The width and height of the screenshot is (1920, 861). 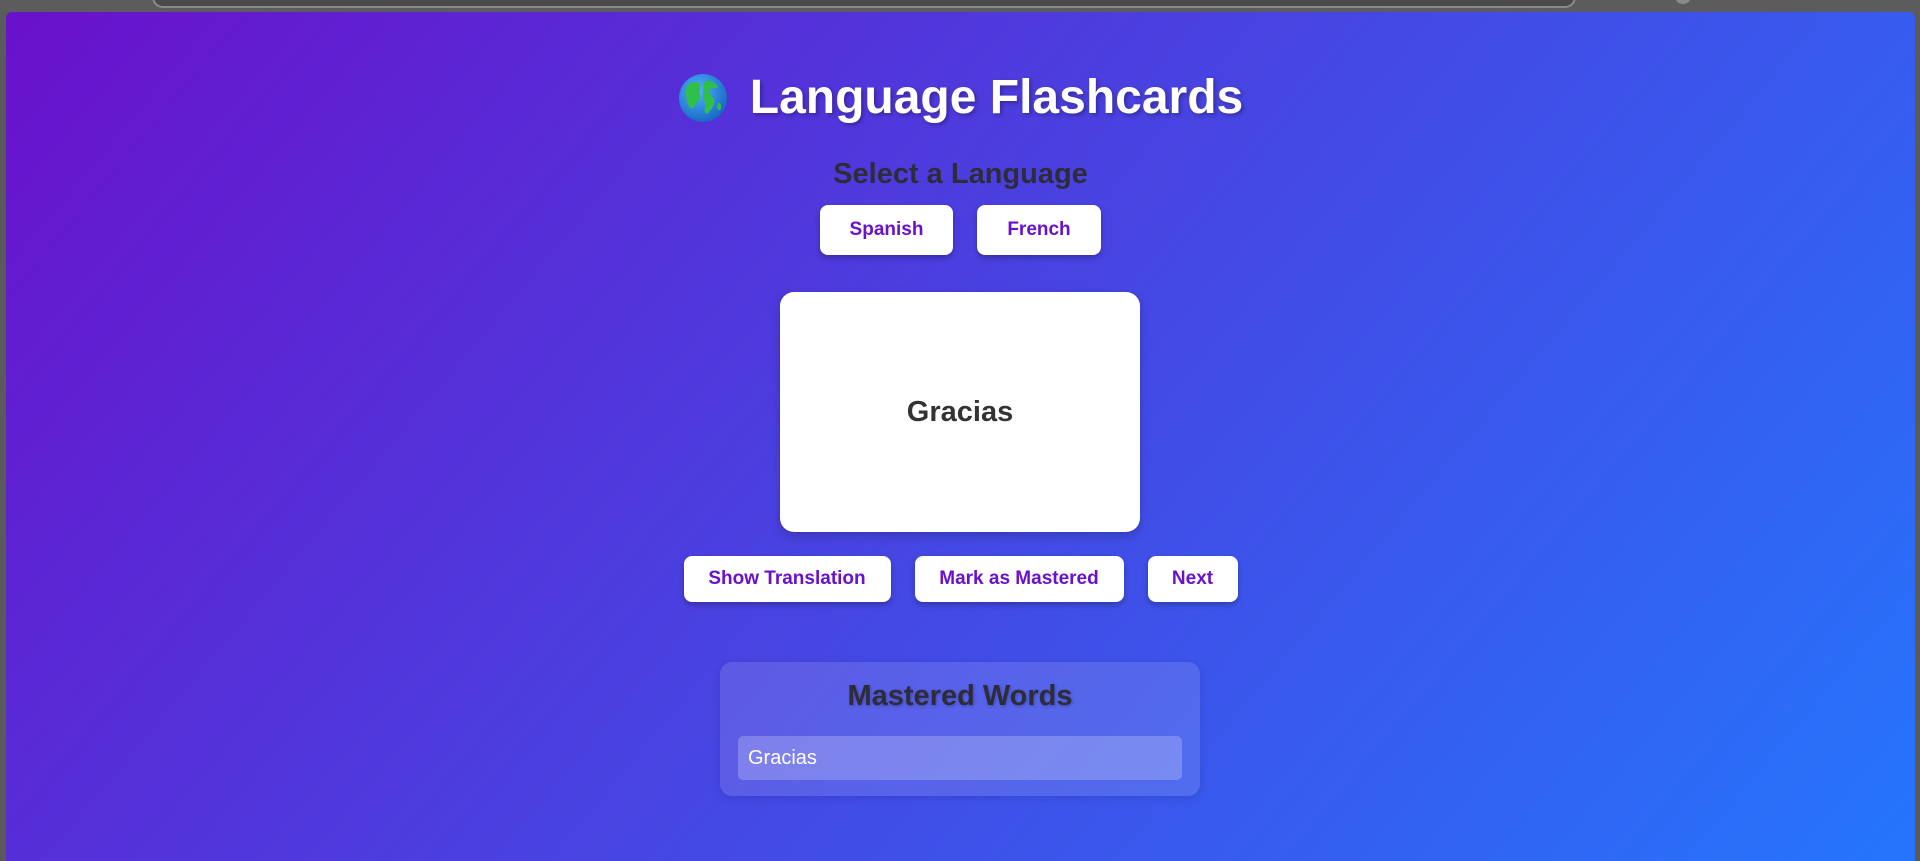 I want to click on mastered-words-panel: Mastered Words Gracias, so click(x=960, y=729).